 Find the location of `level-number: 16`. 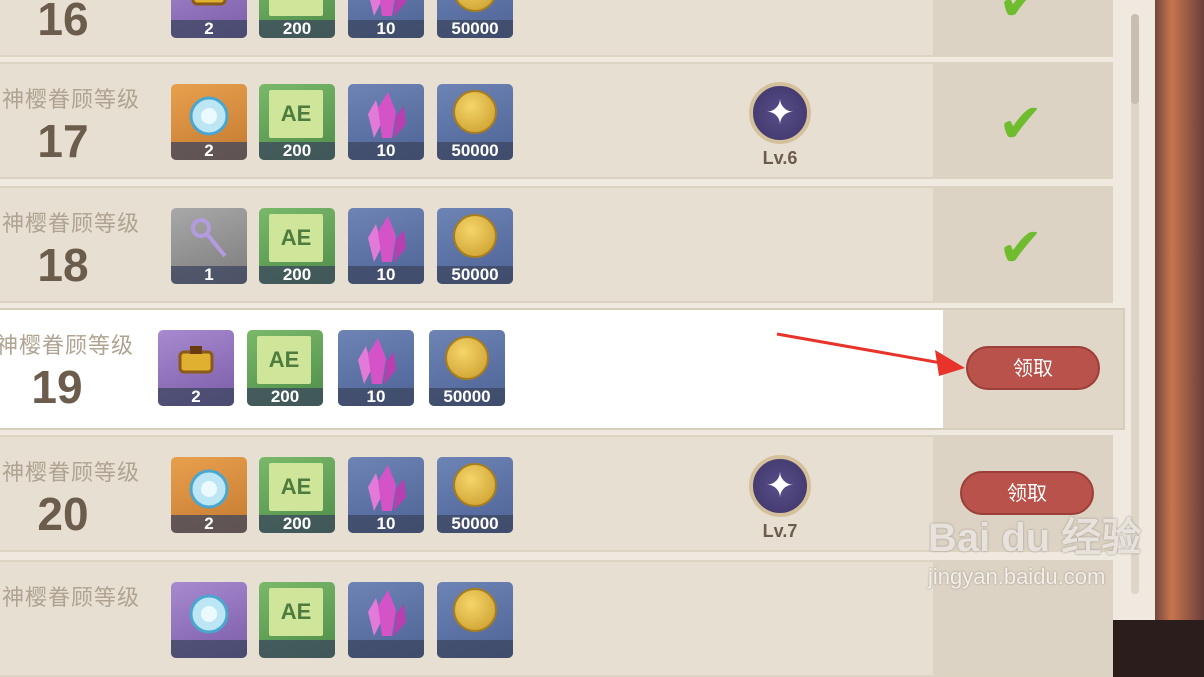

level-number: 16 is located at coordinates (63, 22).